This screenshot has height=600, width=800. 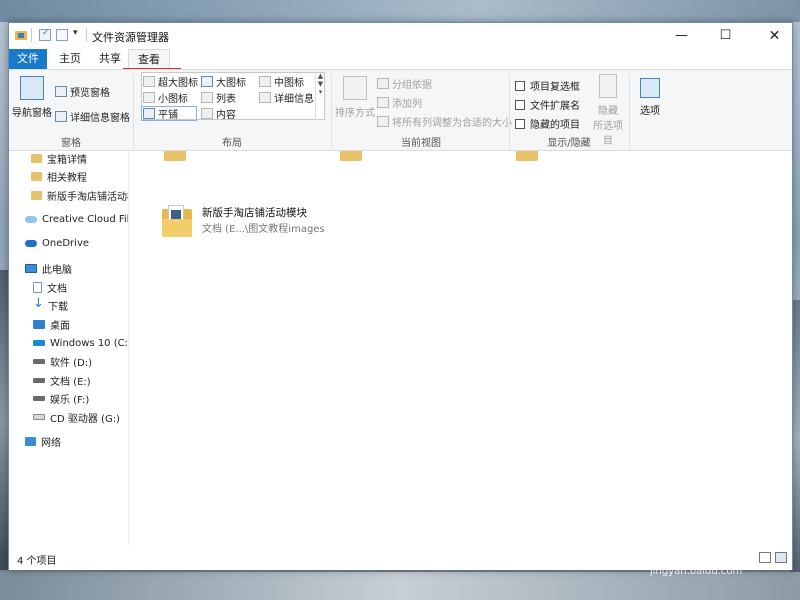 I want to click on file-extensions-toggle: 文件扩展名, so click(x=547, y=104).